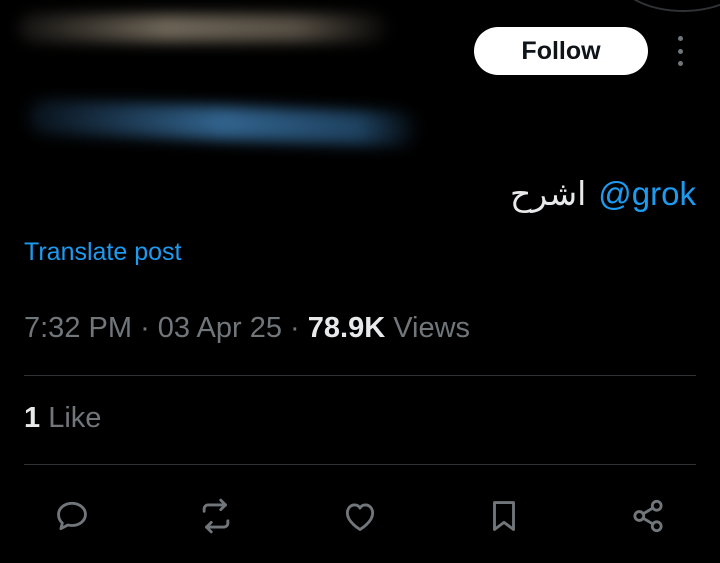  I want to click on action-bar, so click(360, 516).